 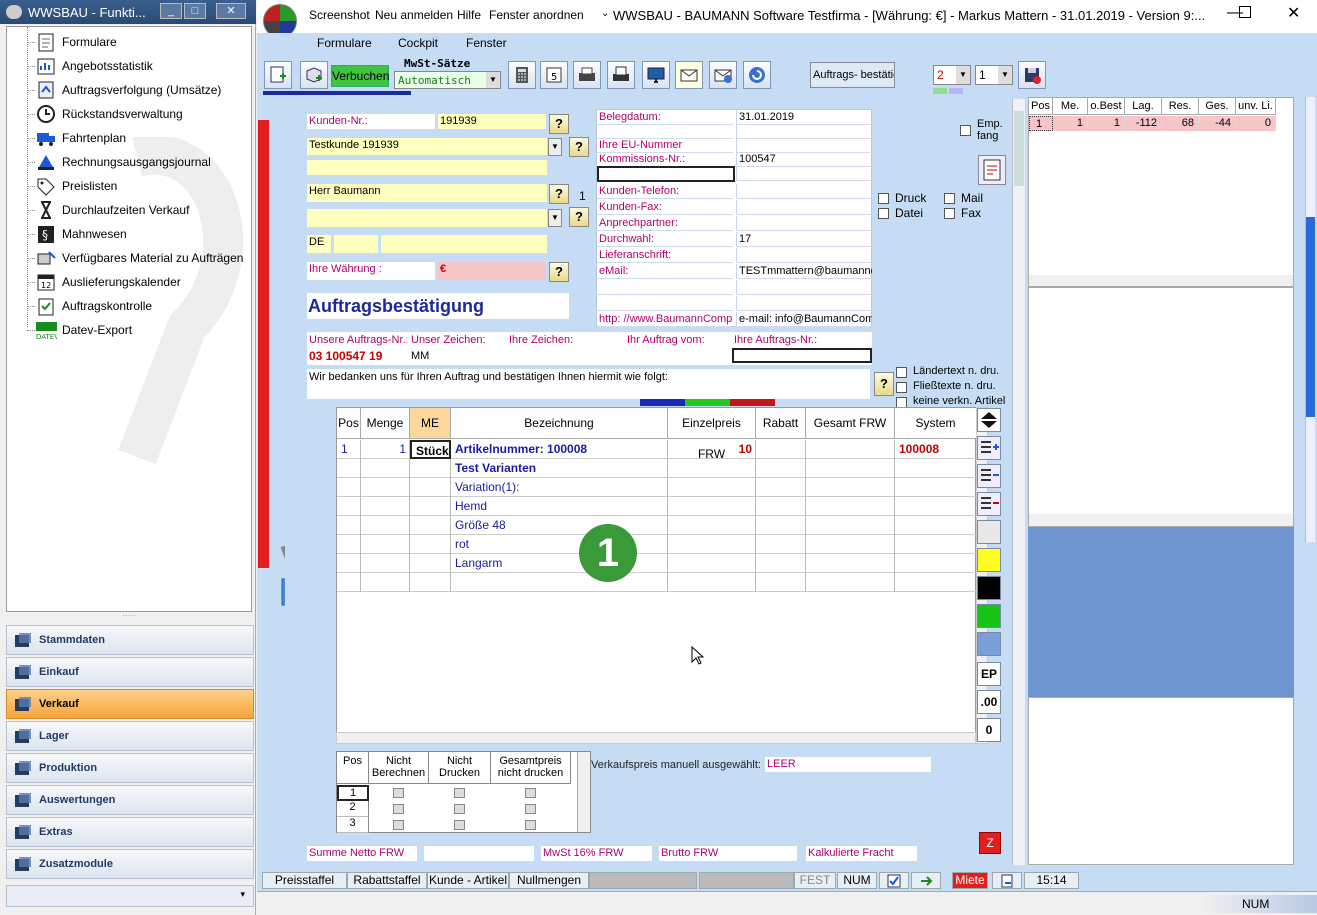 I want to click on small-table-pos: 2, so click(x=353, y=809).